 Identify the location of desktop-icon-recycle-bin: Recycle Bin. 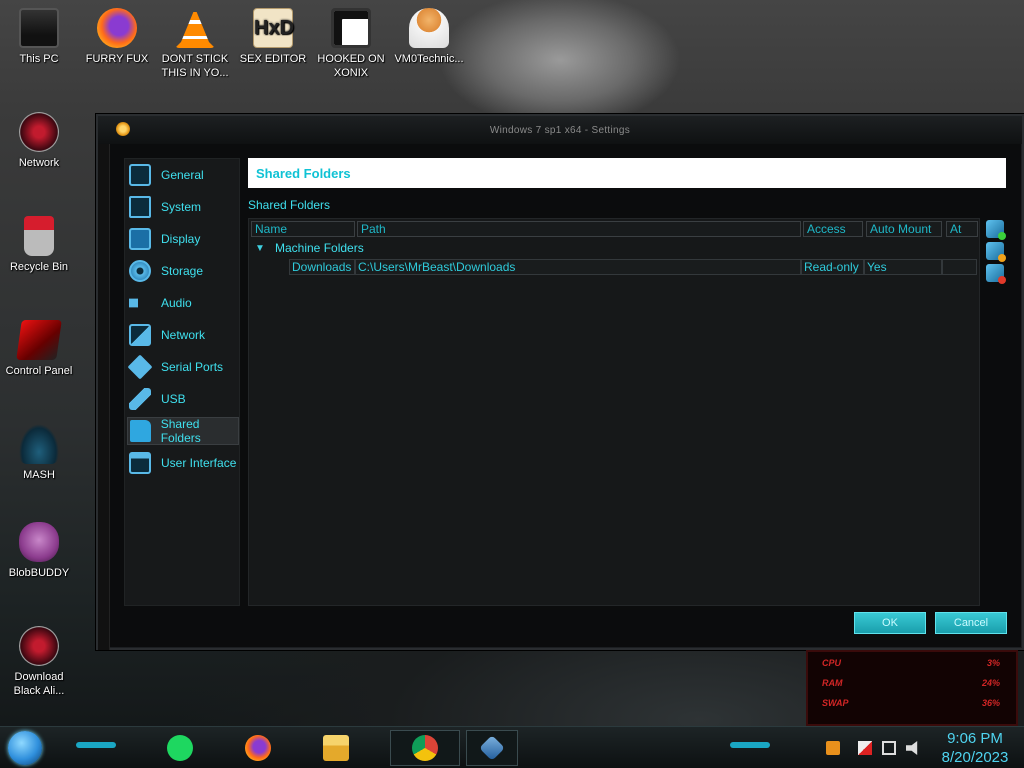
(39, 245).